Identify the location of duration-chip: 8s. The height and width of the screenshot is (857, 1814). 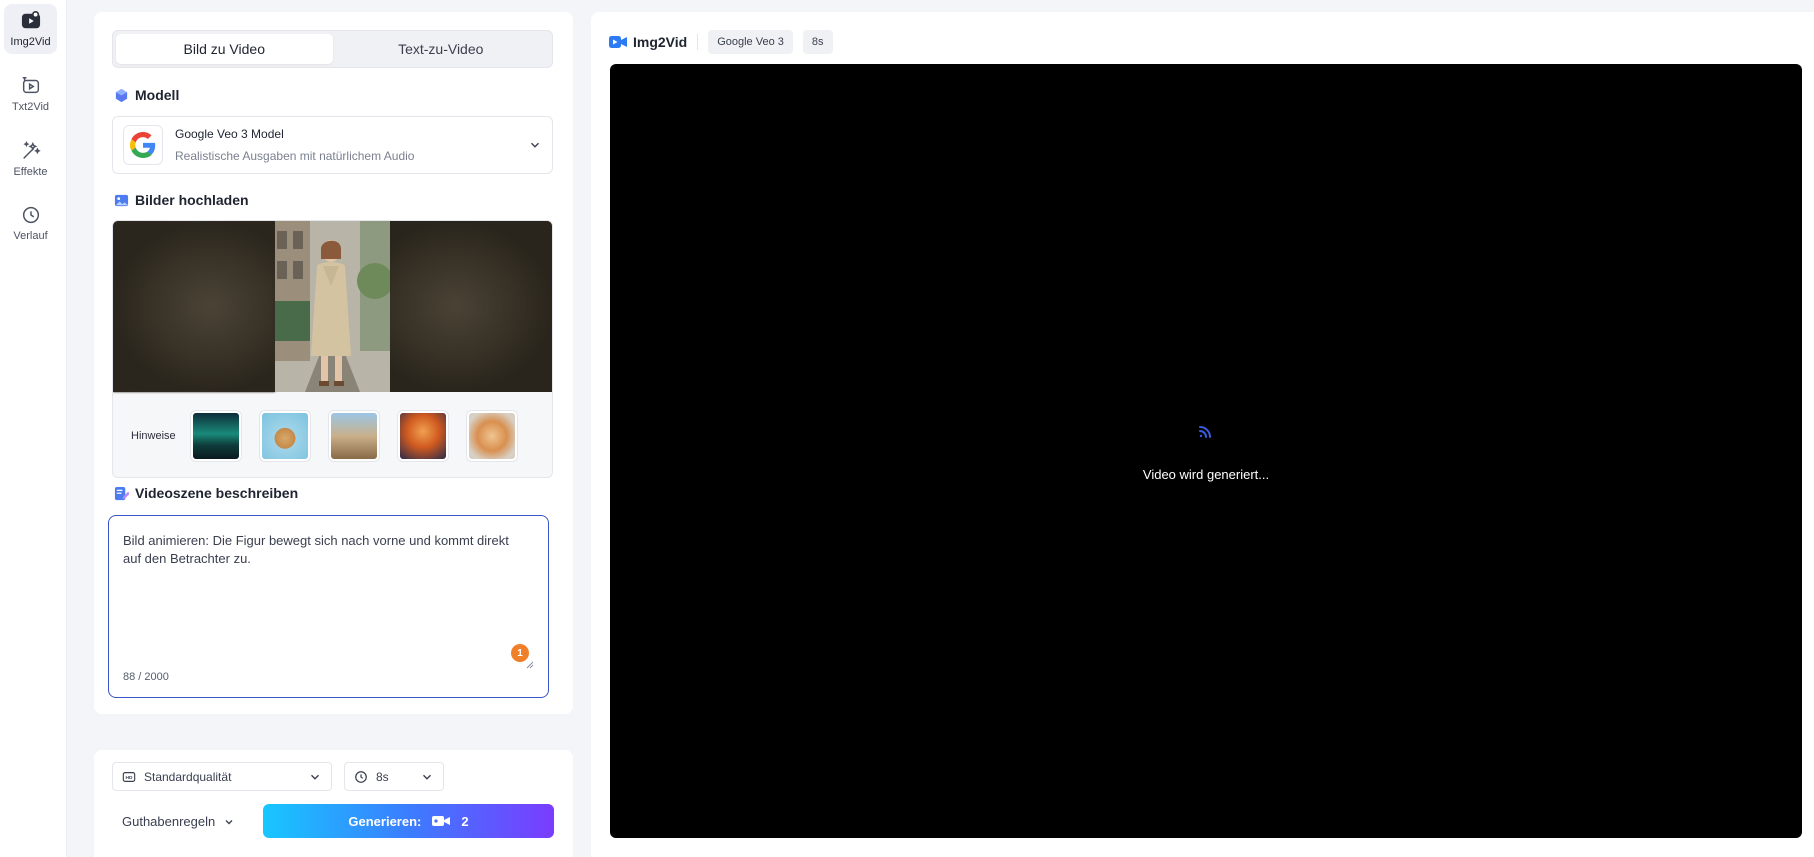
(817, 42).